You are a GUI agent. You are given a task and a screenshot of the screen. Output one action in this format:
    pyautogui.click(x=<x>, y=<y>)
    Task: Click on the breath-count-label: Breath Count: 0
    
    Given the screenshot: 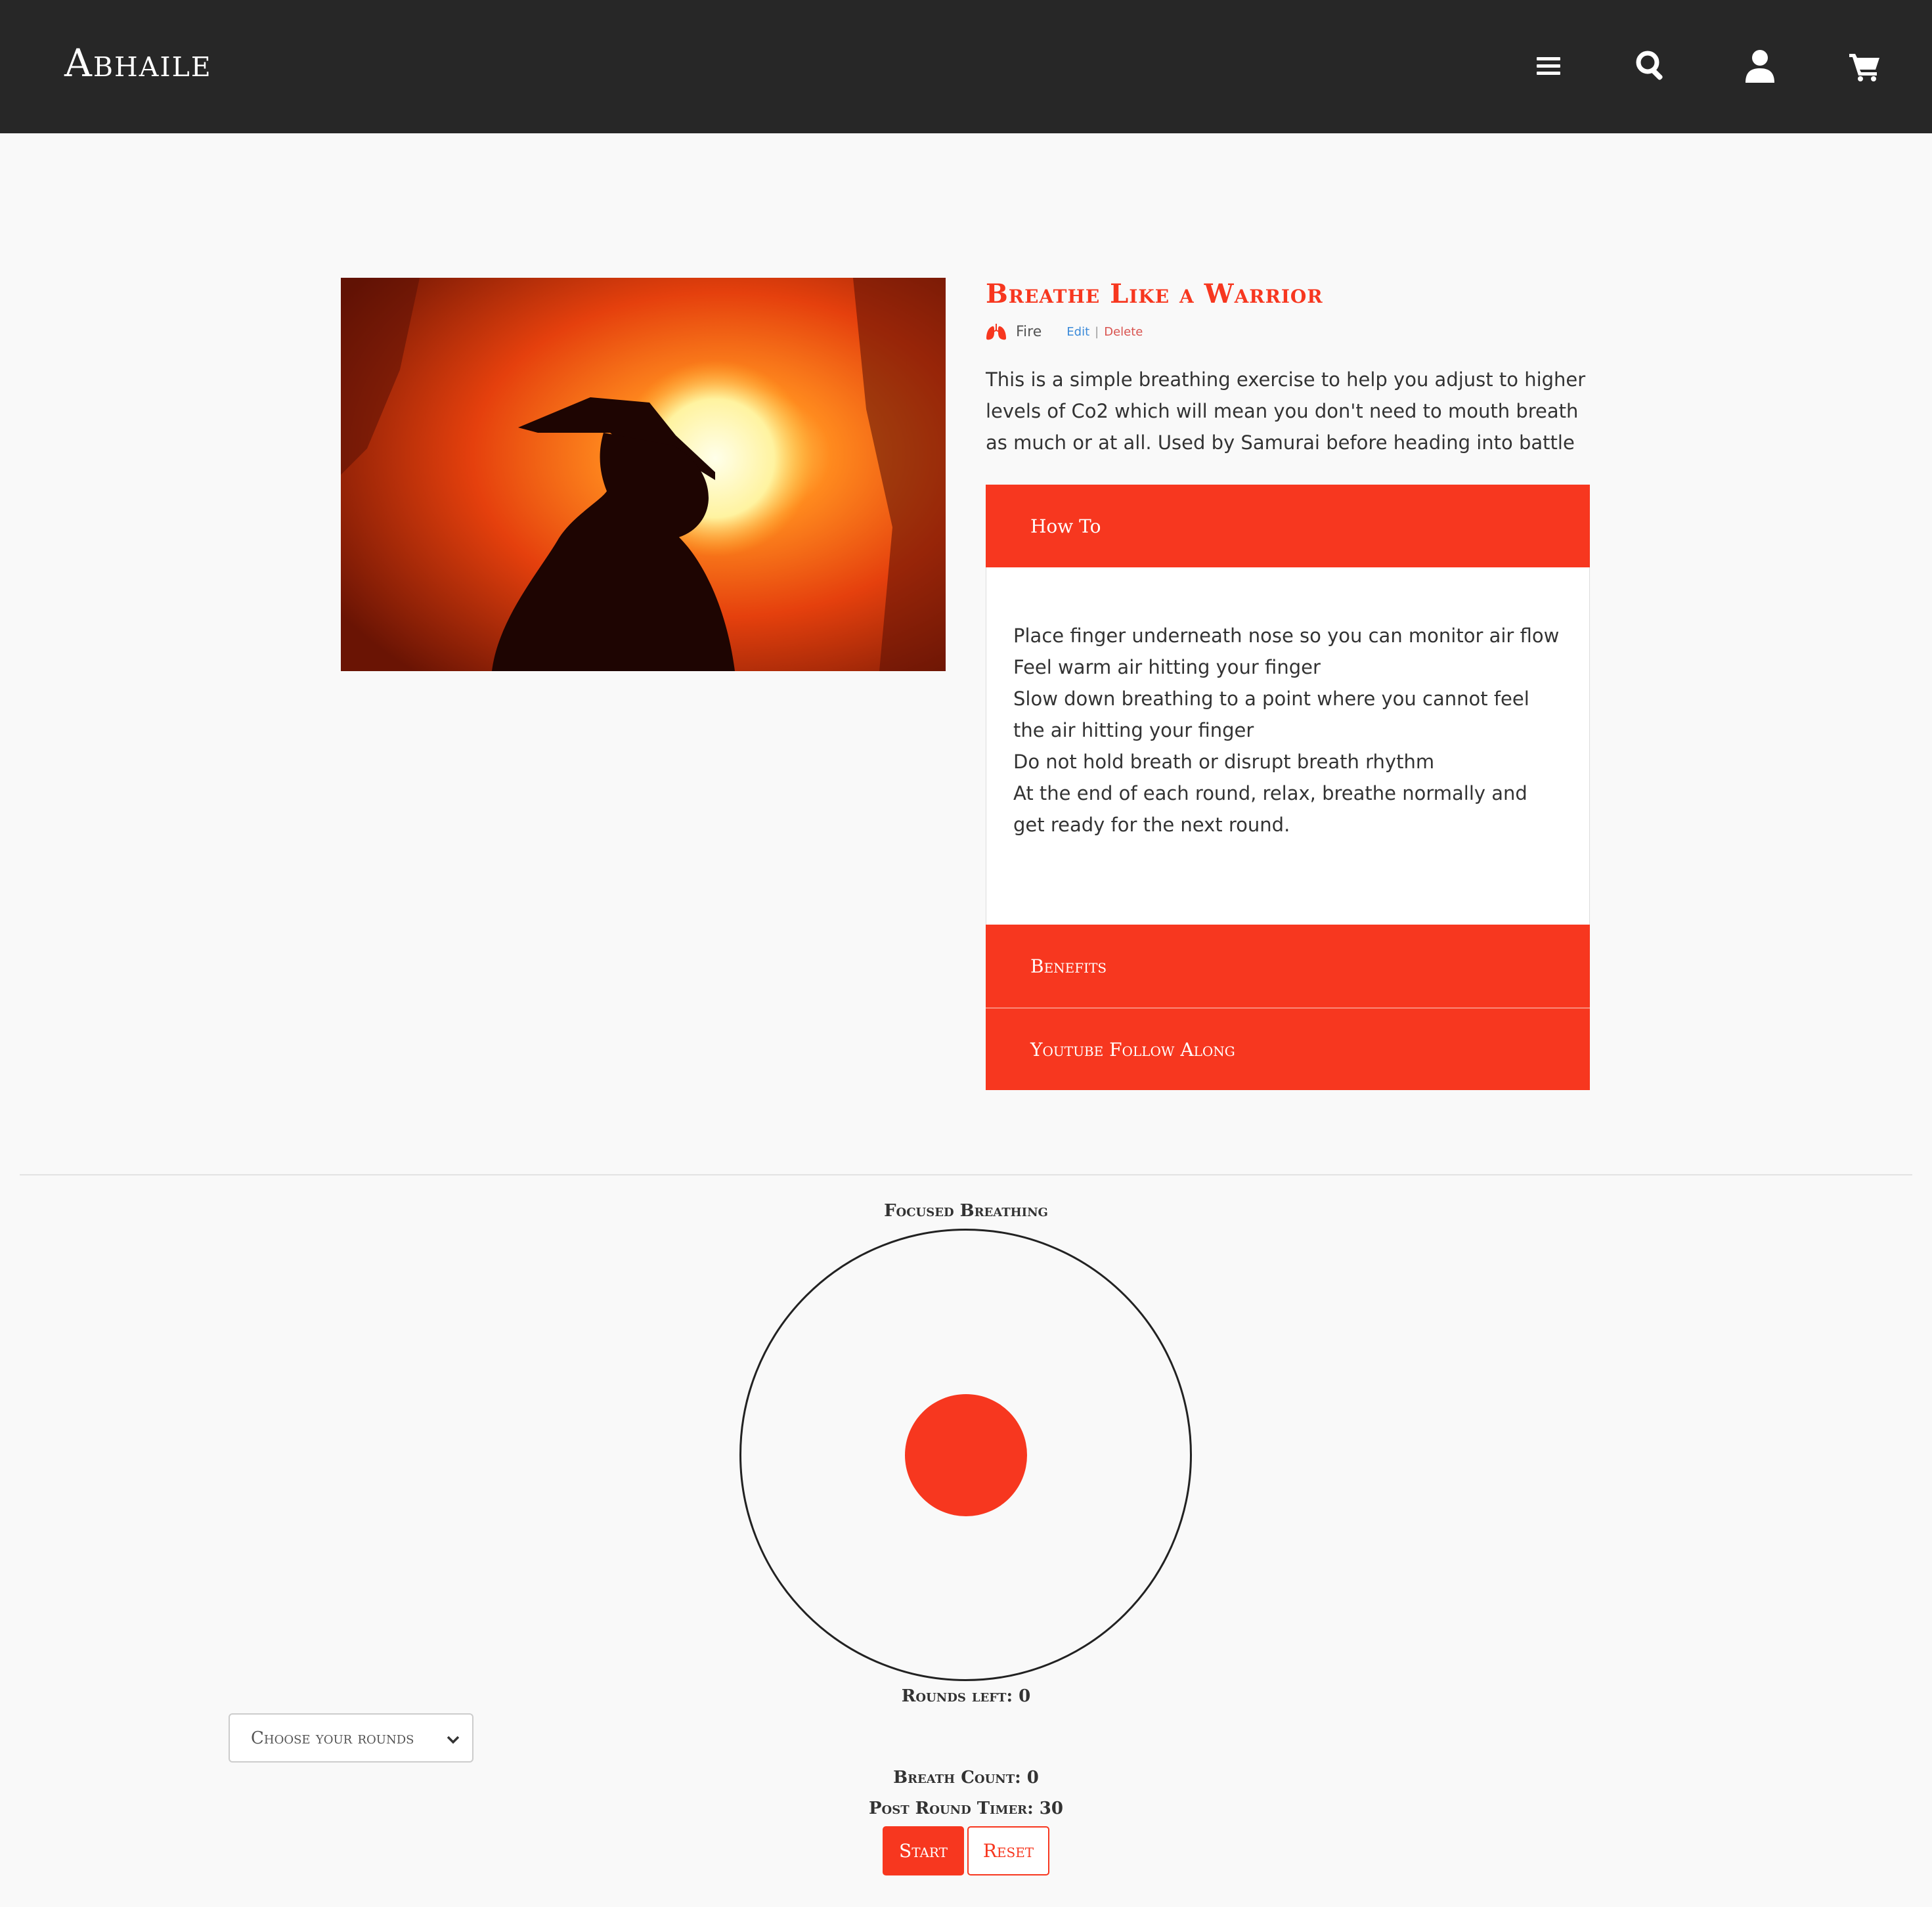 What is the action you would take?
    pyautogui.click(x=966, y=1777)
    